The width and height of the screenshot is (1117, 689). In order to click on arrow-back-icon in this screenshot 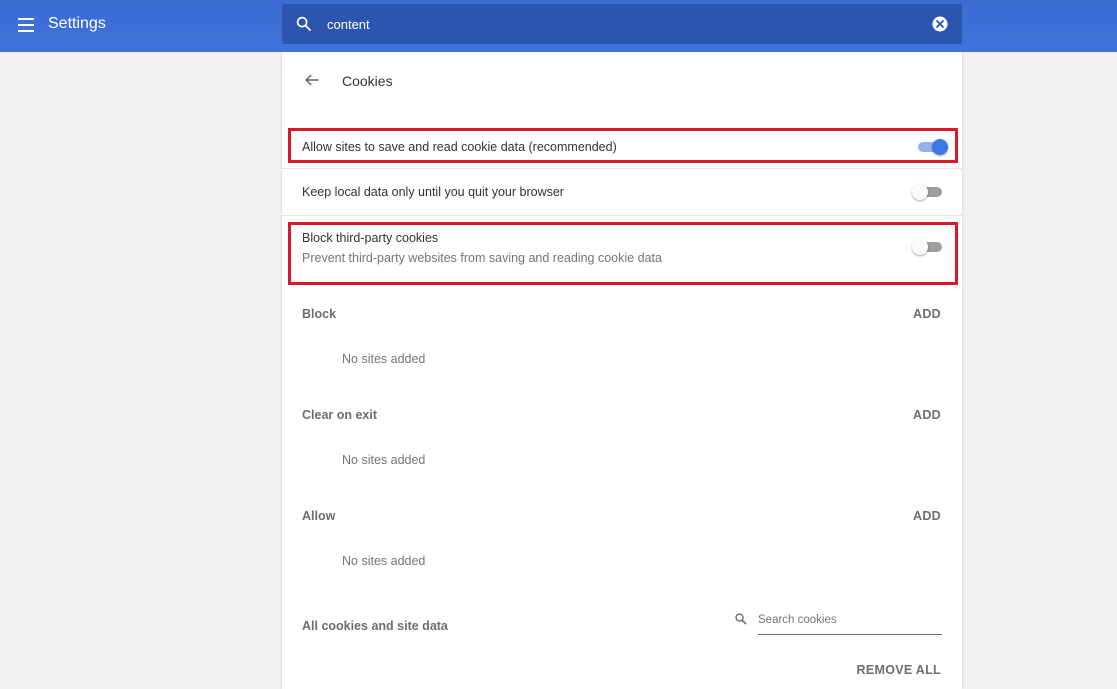, I will do `click(312, 80)`.